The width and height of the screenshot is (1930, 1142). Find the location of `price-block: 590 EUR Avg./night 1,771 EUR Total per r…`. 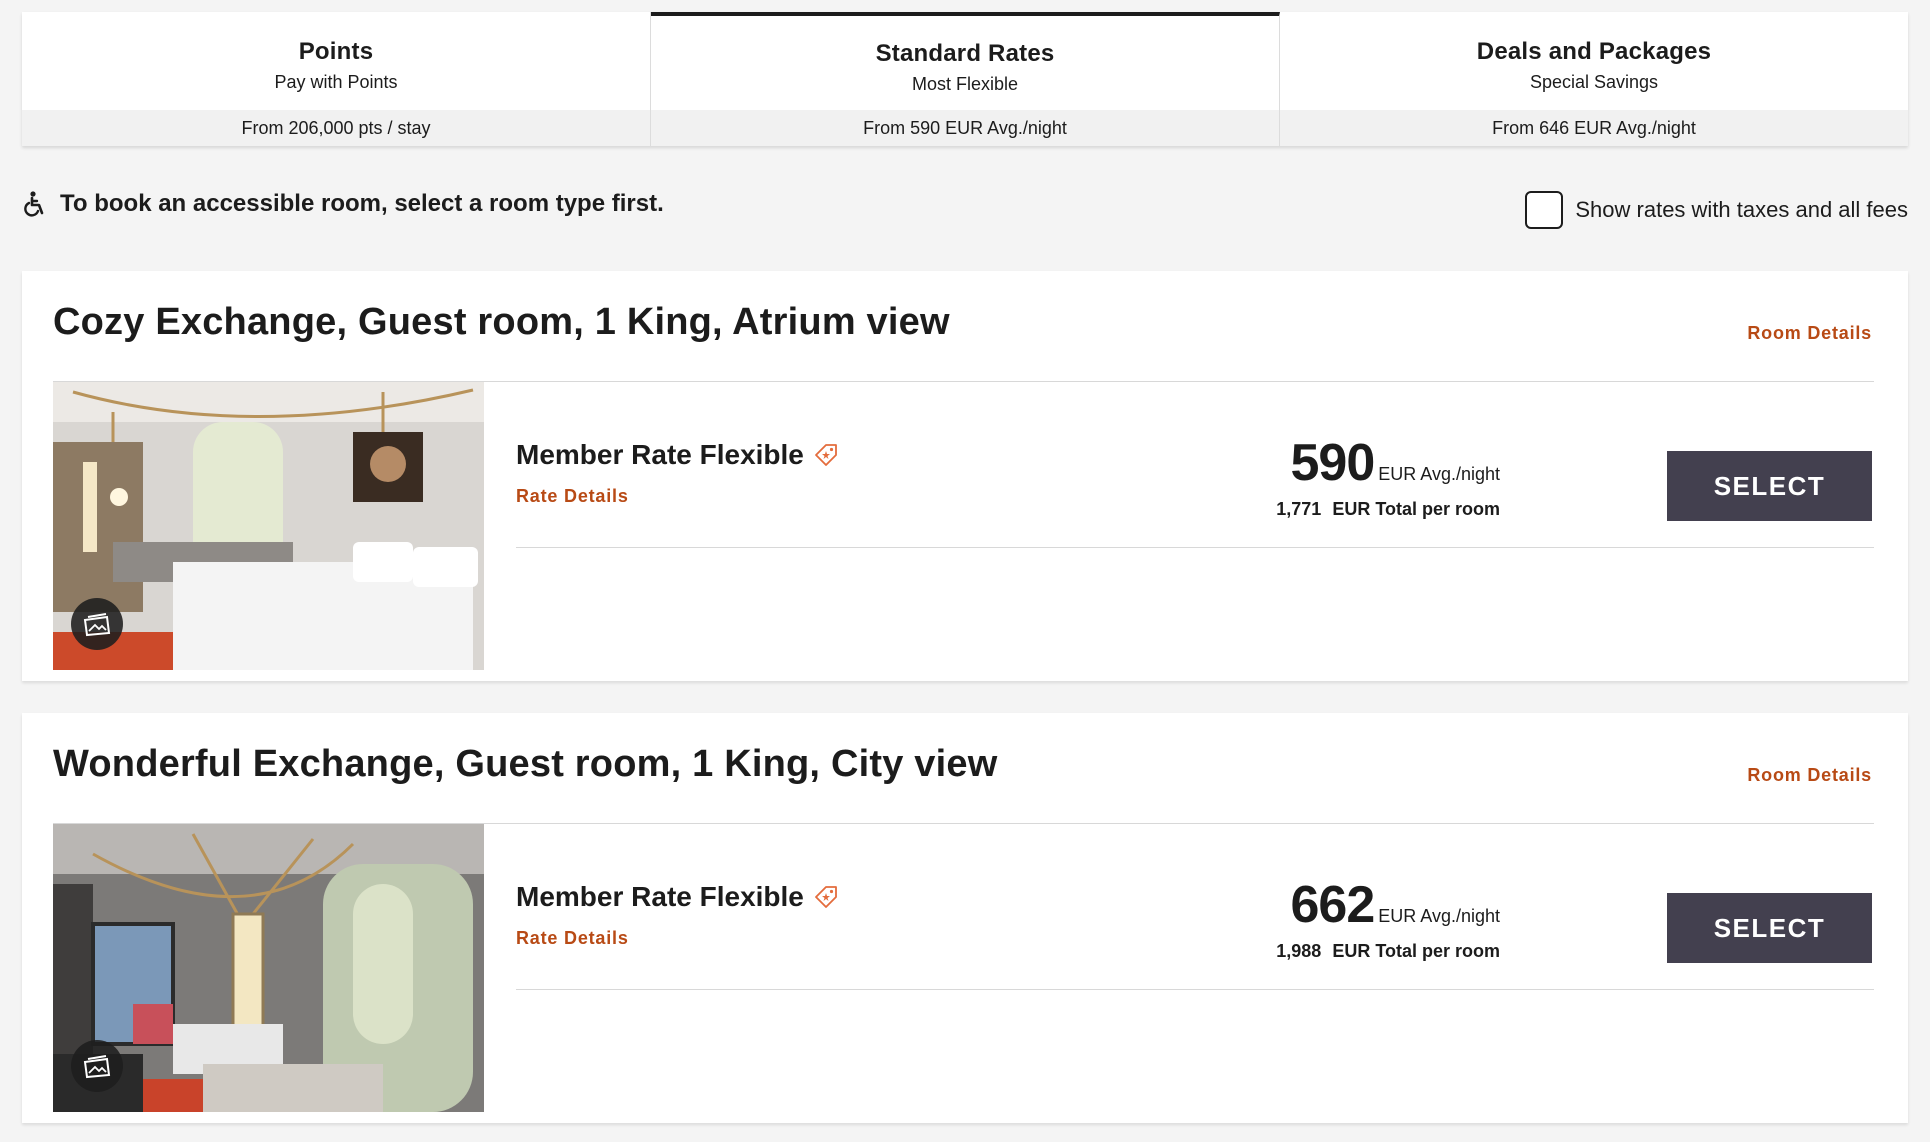

price-block: 590 EUR Avg./night 1,771 EUR Total per r… is located at coordinates (1388, 478).